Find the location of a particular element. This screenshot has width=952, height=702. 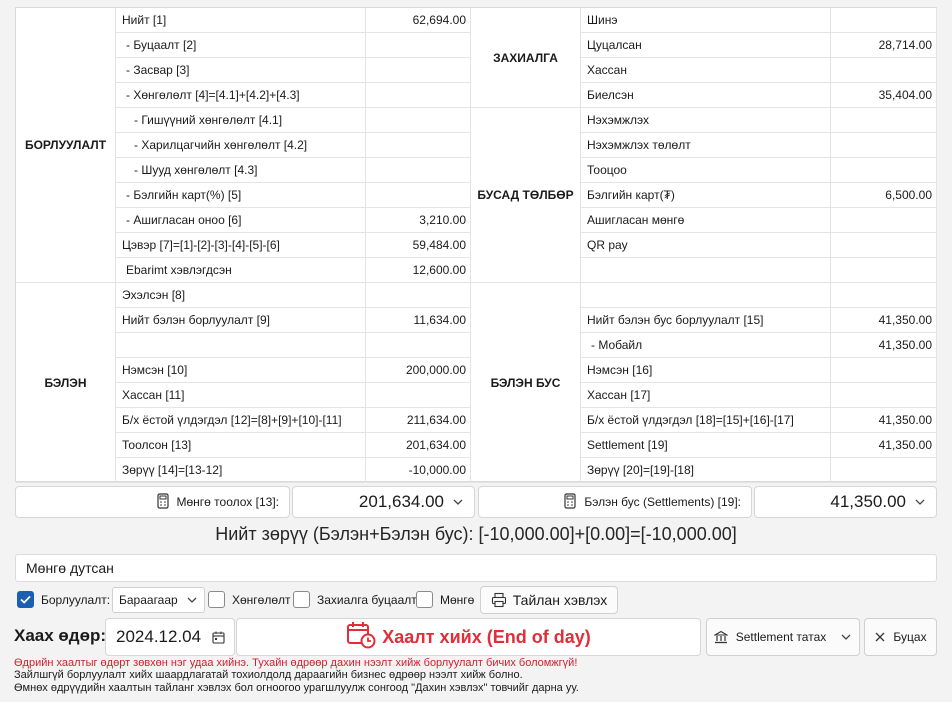

other-payment-row-label is located at coordinates (706, 270).